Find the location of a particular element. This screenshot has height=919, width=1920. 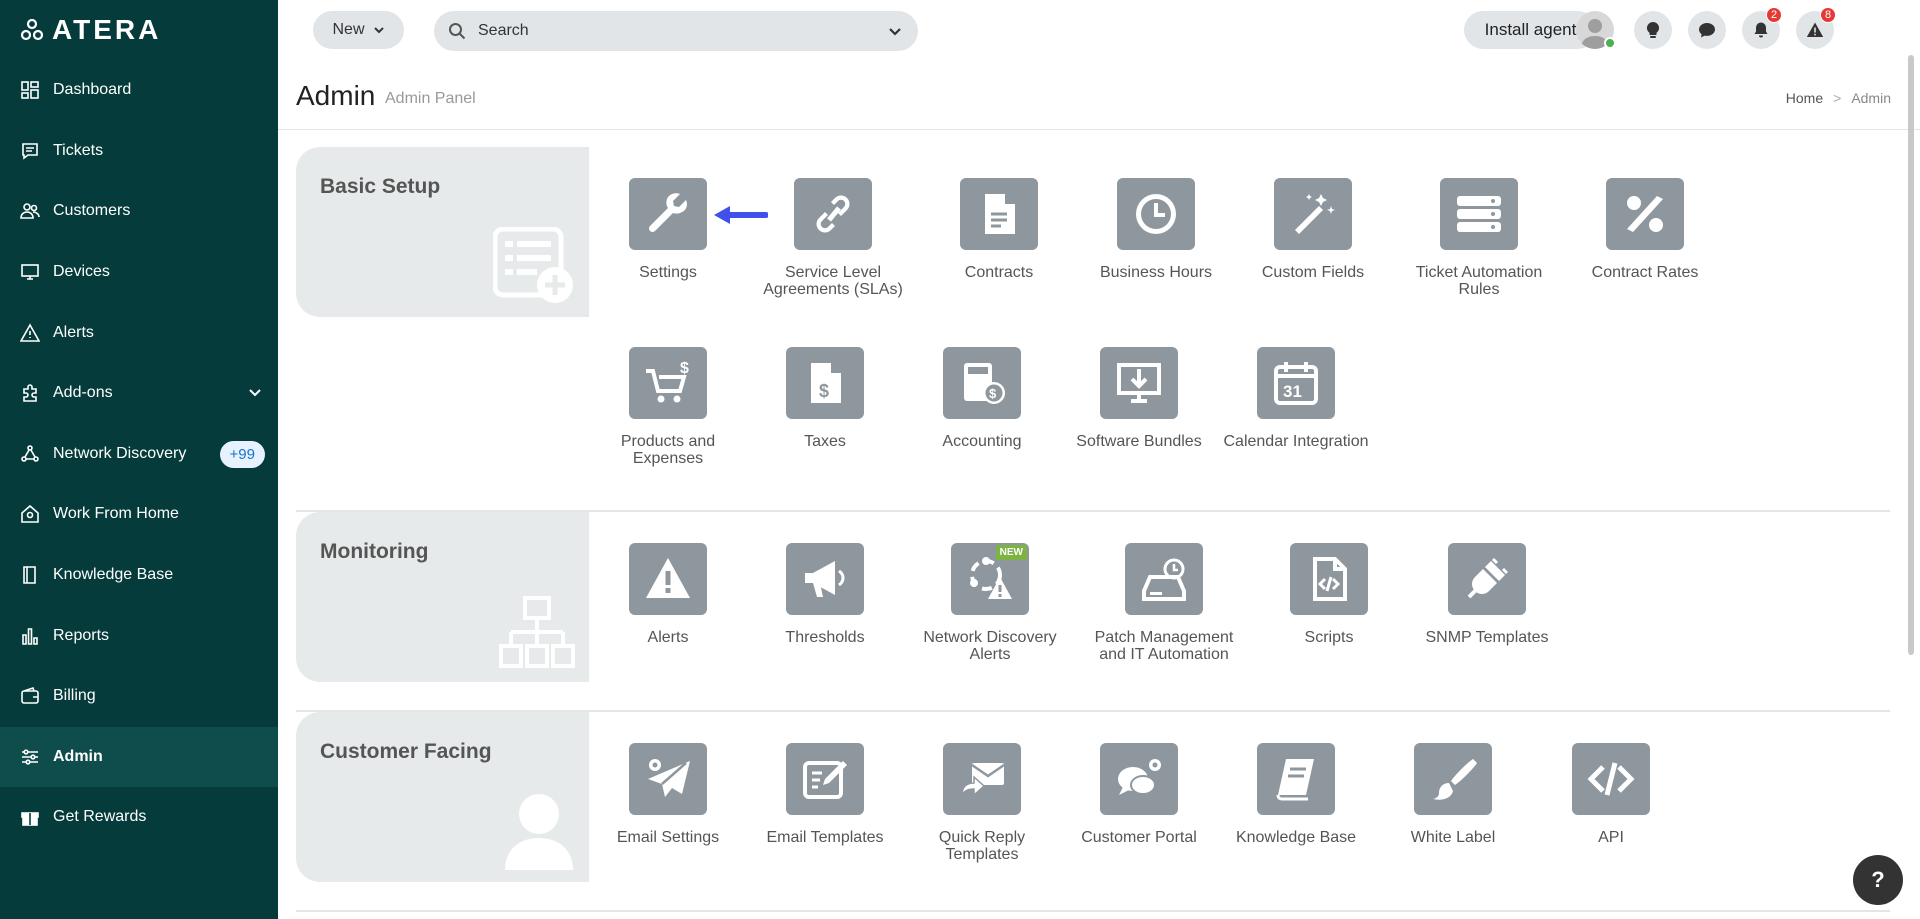

business-hours-tile-box is located at coordinates (1156, 214).